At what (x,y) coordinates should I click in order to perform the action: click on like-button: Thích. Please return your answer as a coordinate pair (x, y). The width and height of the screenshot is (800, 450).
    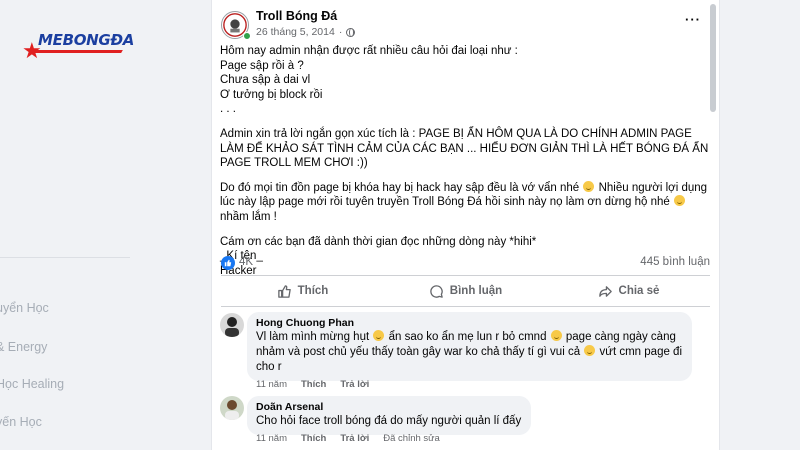
    Looking at the image, I should click on (302, 291).